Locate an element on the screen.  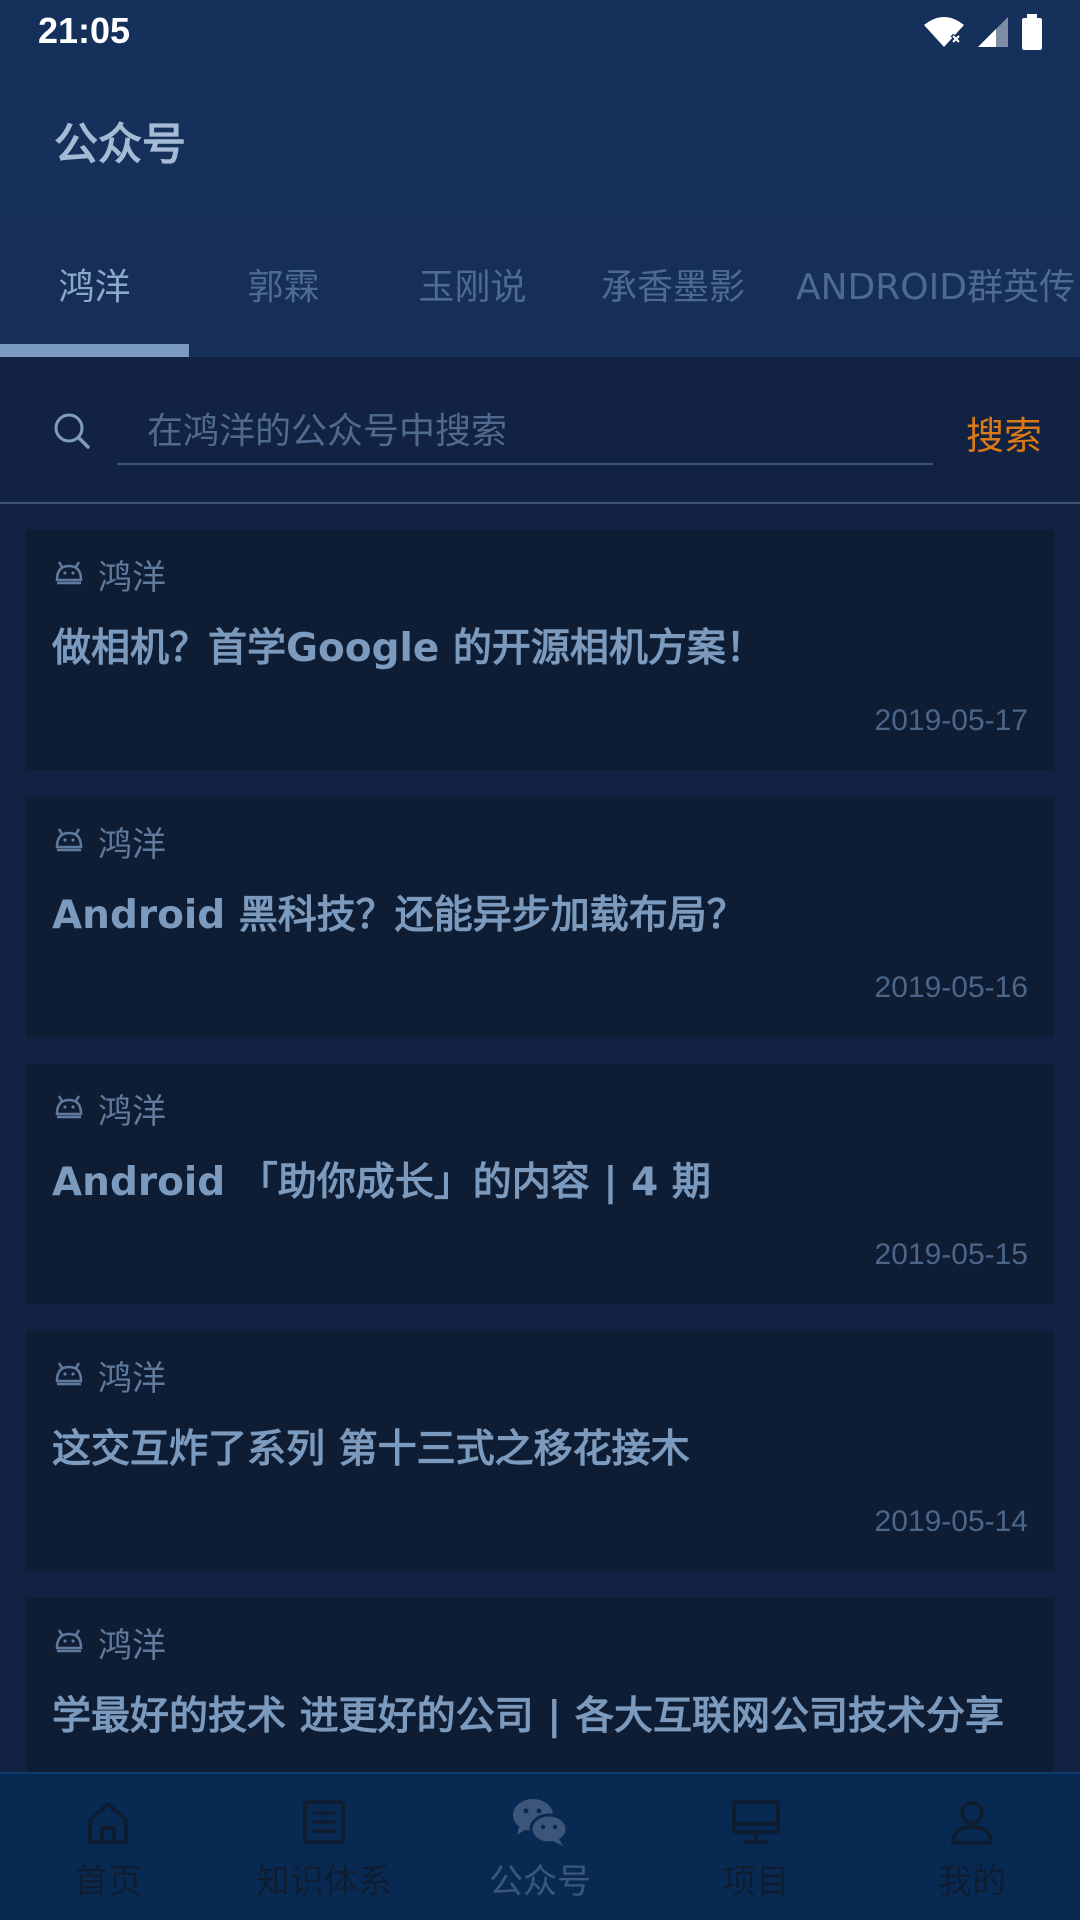
nav-label: 首页 is located at coordinates (108, 1882).